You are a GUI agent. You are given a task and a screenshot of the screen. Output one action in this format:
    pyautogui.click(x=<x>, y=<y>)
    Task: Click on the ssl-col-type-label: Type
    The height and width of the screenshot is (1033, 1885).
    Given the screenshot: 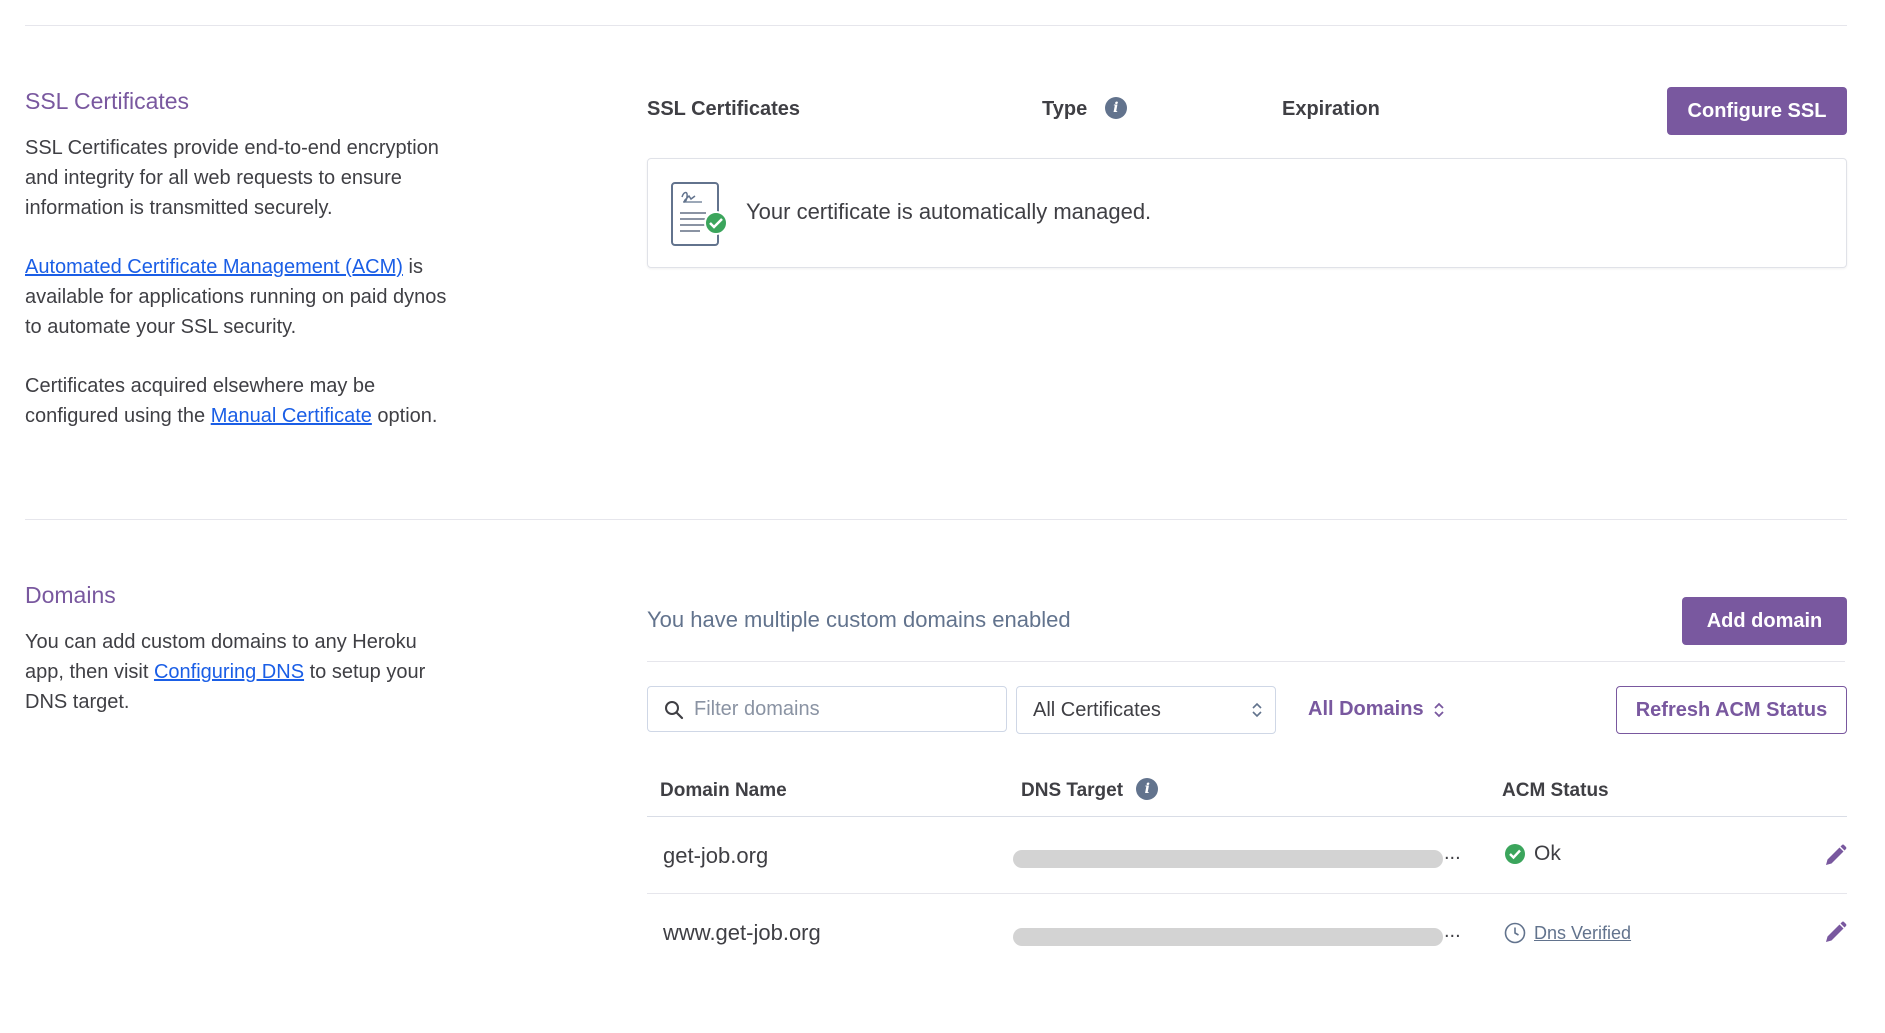 What is the action you would take?
    pyautogui.click(x=1065, y=109)
    